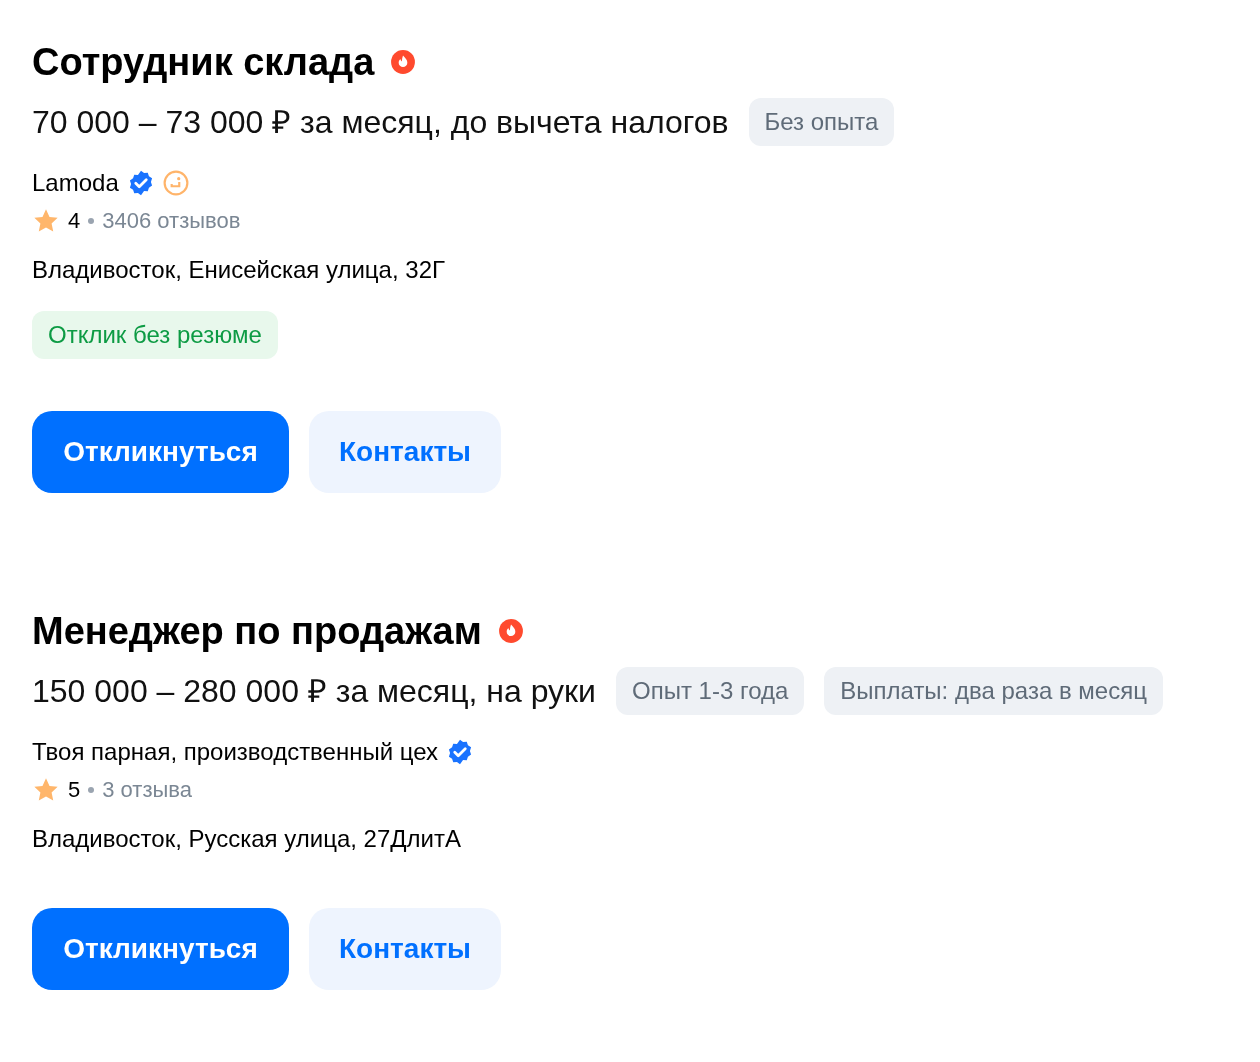  I want to click on tag: Выплаты: два раза в месяц, so click(993, 691).